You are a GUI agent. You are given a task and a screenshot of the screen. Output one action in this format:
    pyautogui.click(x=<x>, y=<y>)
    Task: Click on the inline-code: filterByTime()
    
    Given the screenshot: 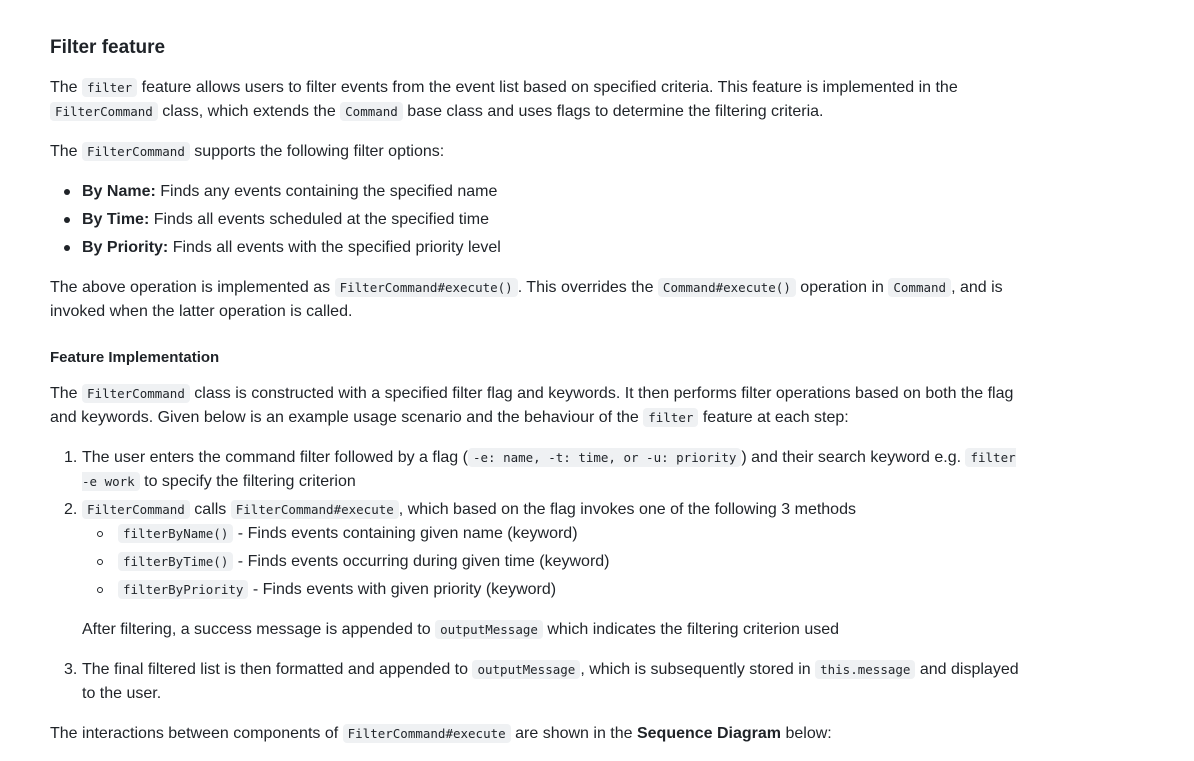 What is the action you would take?
    pyautogui.click(x=176, y=561)
    